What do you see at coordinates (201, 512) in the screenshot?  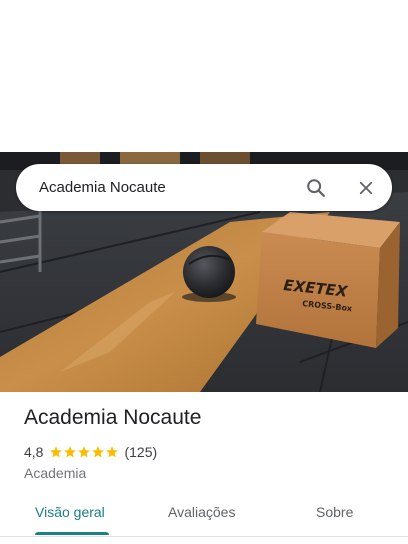 I see `tab-reviews: Avaliações` at bounding box center [201, 512].